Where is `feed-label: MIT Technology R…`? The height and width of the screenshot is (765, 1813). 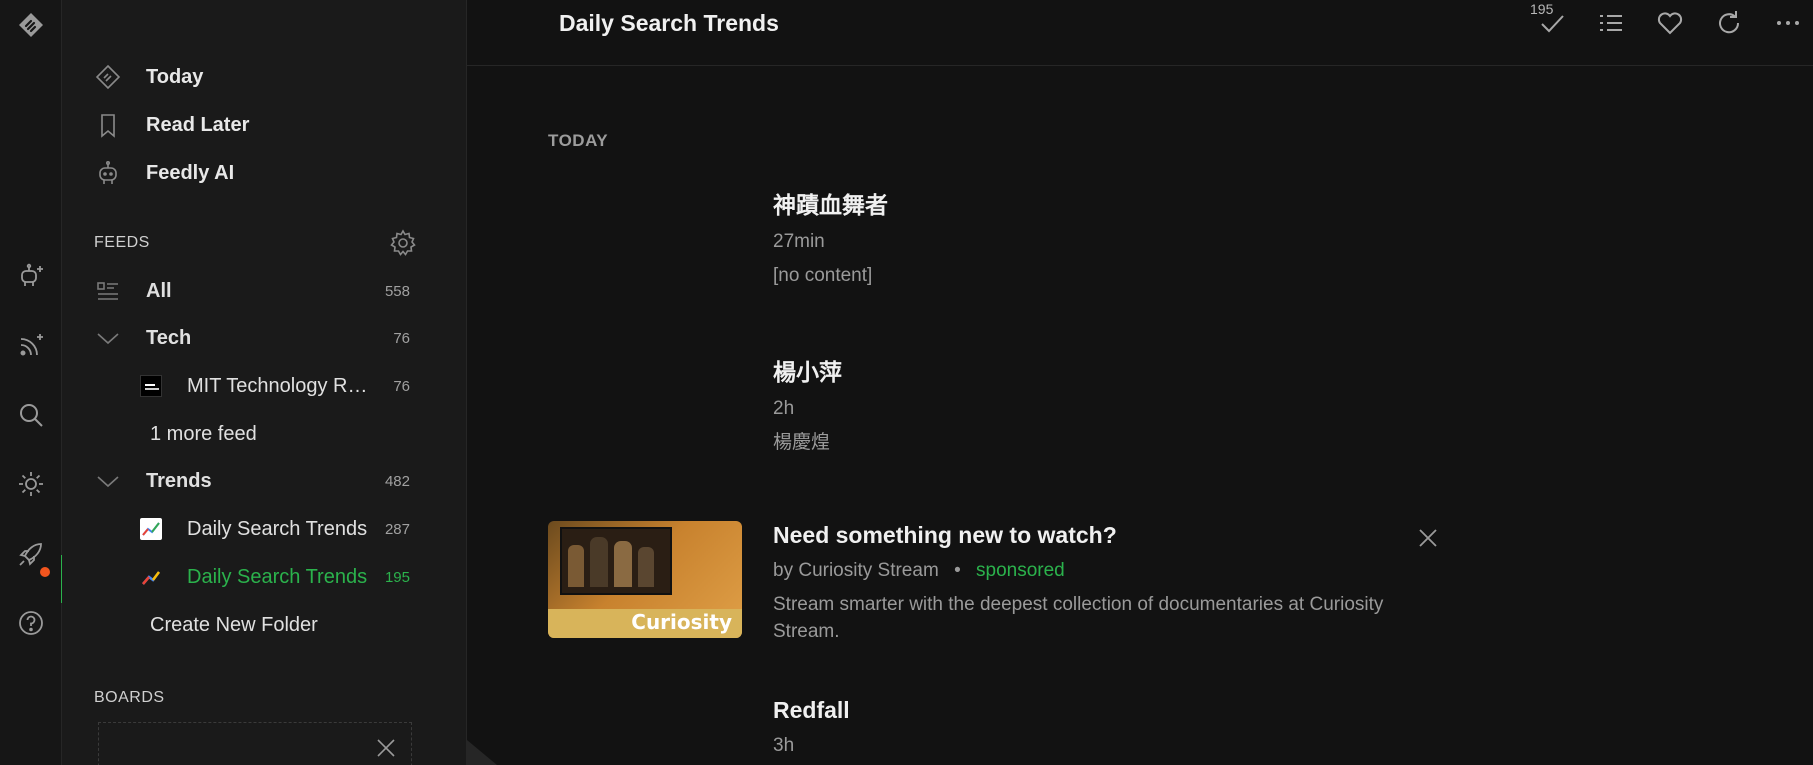 feed-label: MIT Technology R… is located at coordinates (277, 385).